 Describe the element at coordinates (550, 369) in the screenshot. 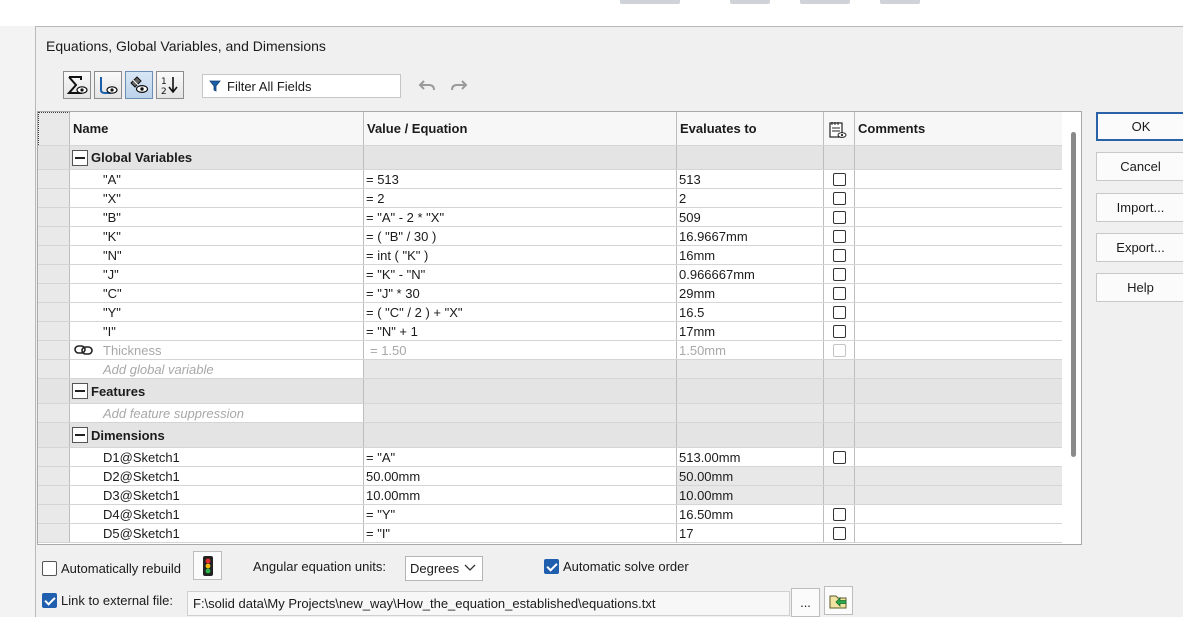

I see `add-global-variable-row: Add global variable` at that location.